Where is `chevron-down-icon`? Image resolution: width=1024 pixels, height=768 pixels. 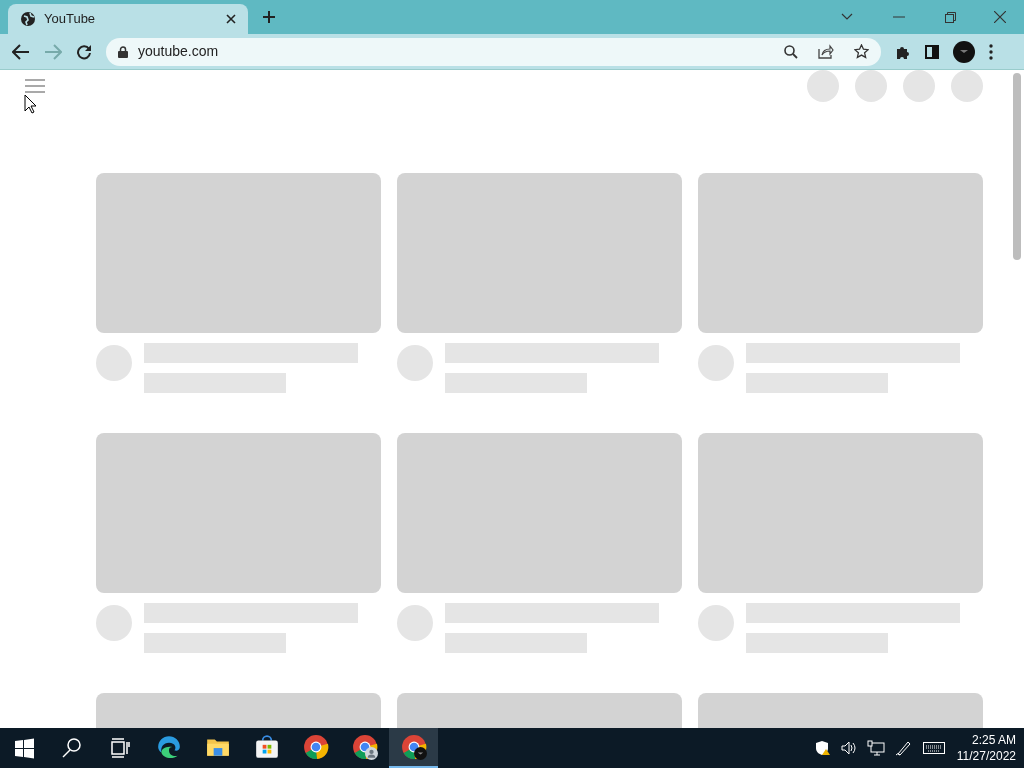
chevron-down-icon is located at coordinates (847, 17).